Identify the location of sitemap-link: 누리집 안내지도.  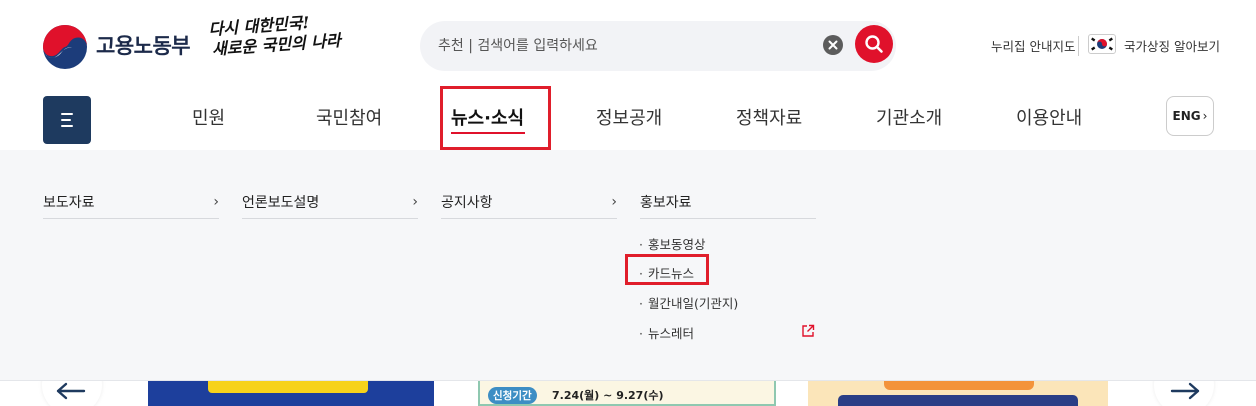
(1033, 45).